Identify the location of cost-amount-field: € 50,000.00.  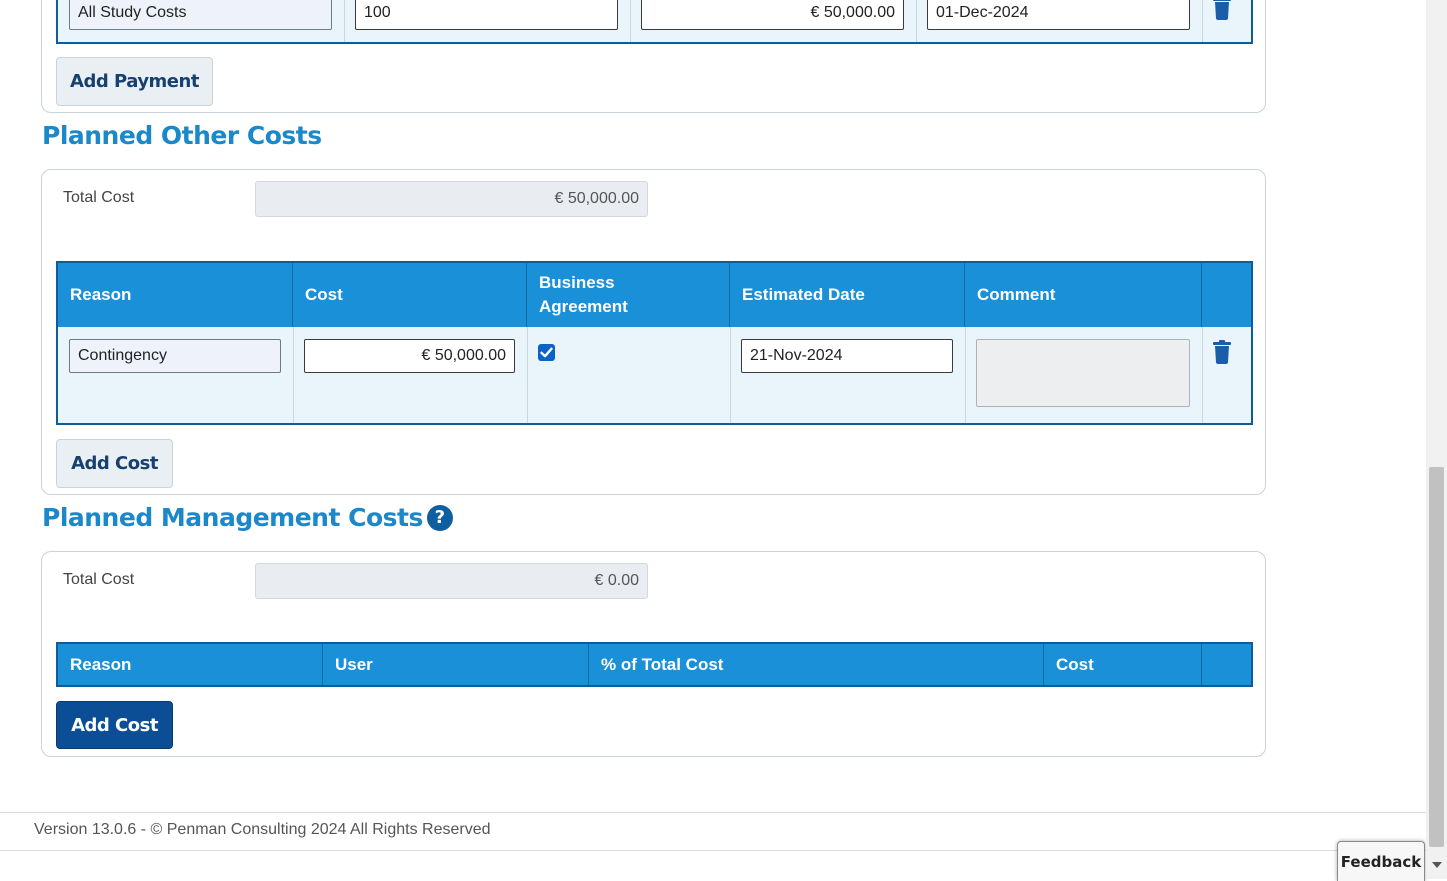
(409, 356).